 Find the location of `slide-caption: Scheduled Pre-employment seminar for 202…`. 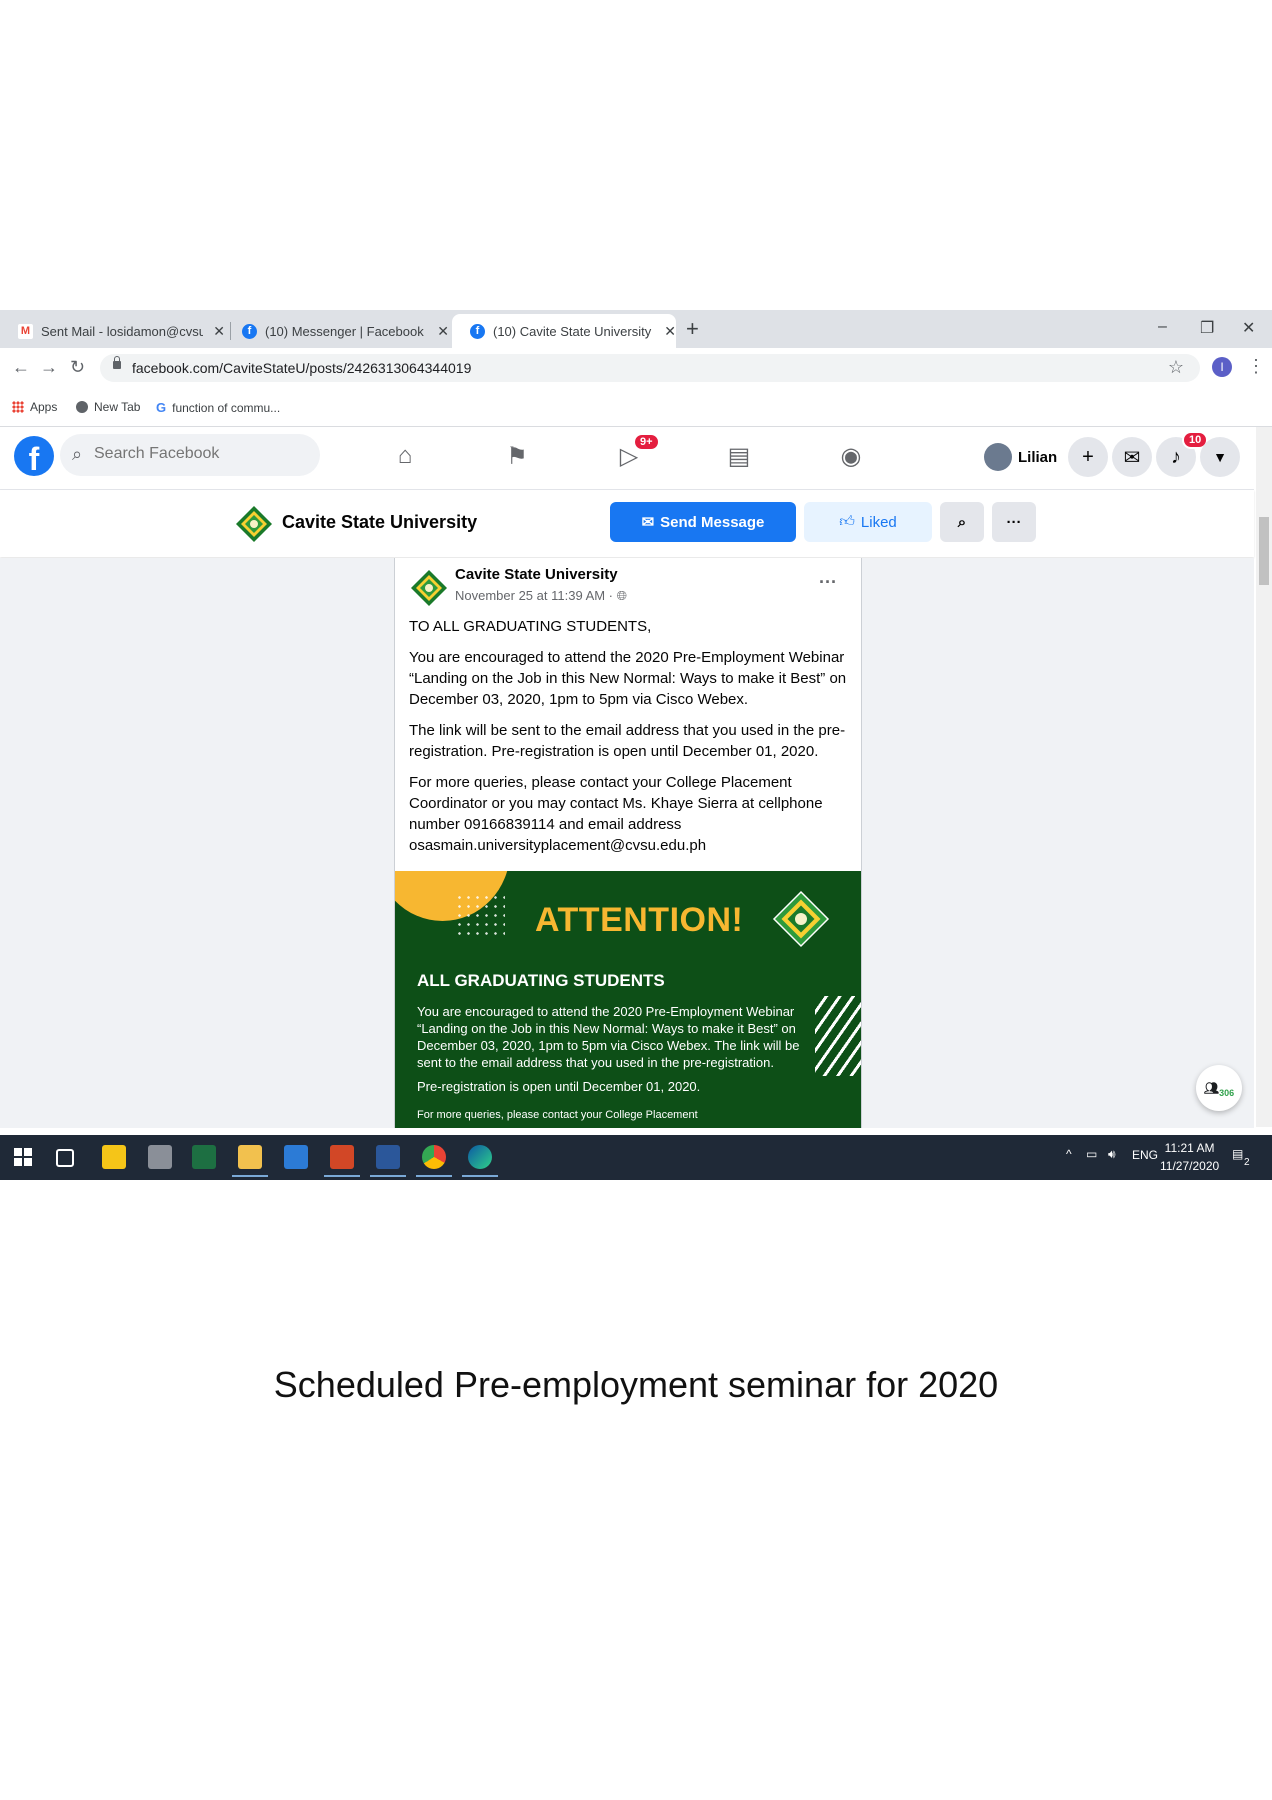

slide-caption: Scheduled Pre-employment seminar for 202… is located at coordinates (636, 1384).